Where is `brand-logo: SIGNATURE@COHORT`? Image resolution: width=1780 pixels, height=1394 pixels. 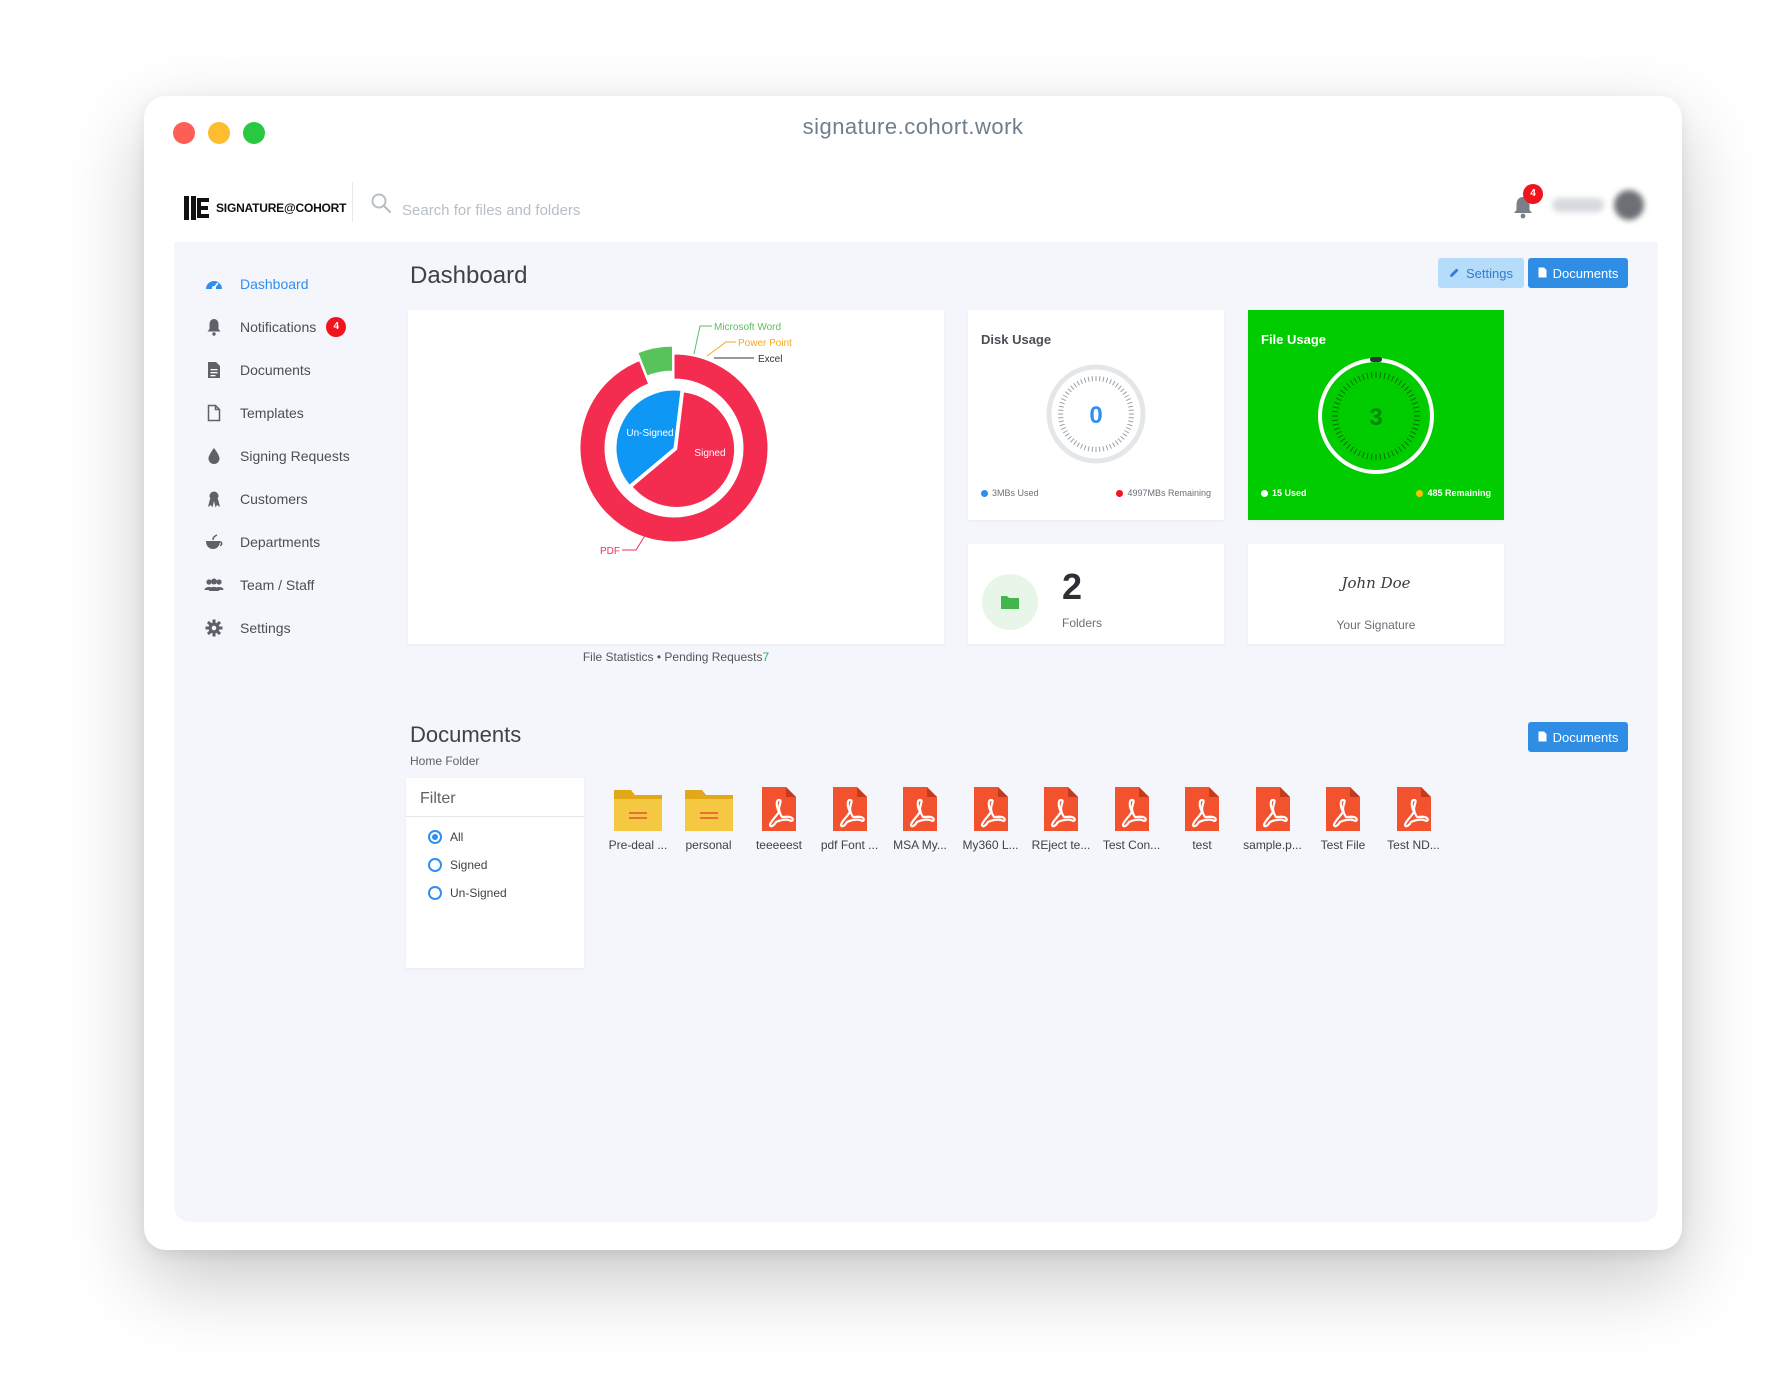 brand-logo: SIGNATURE@COHORT is located at coordinates (265, 208).